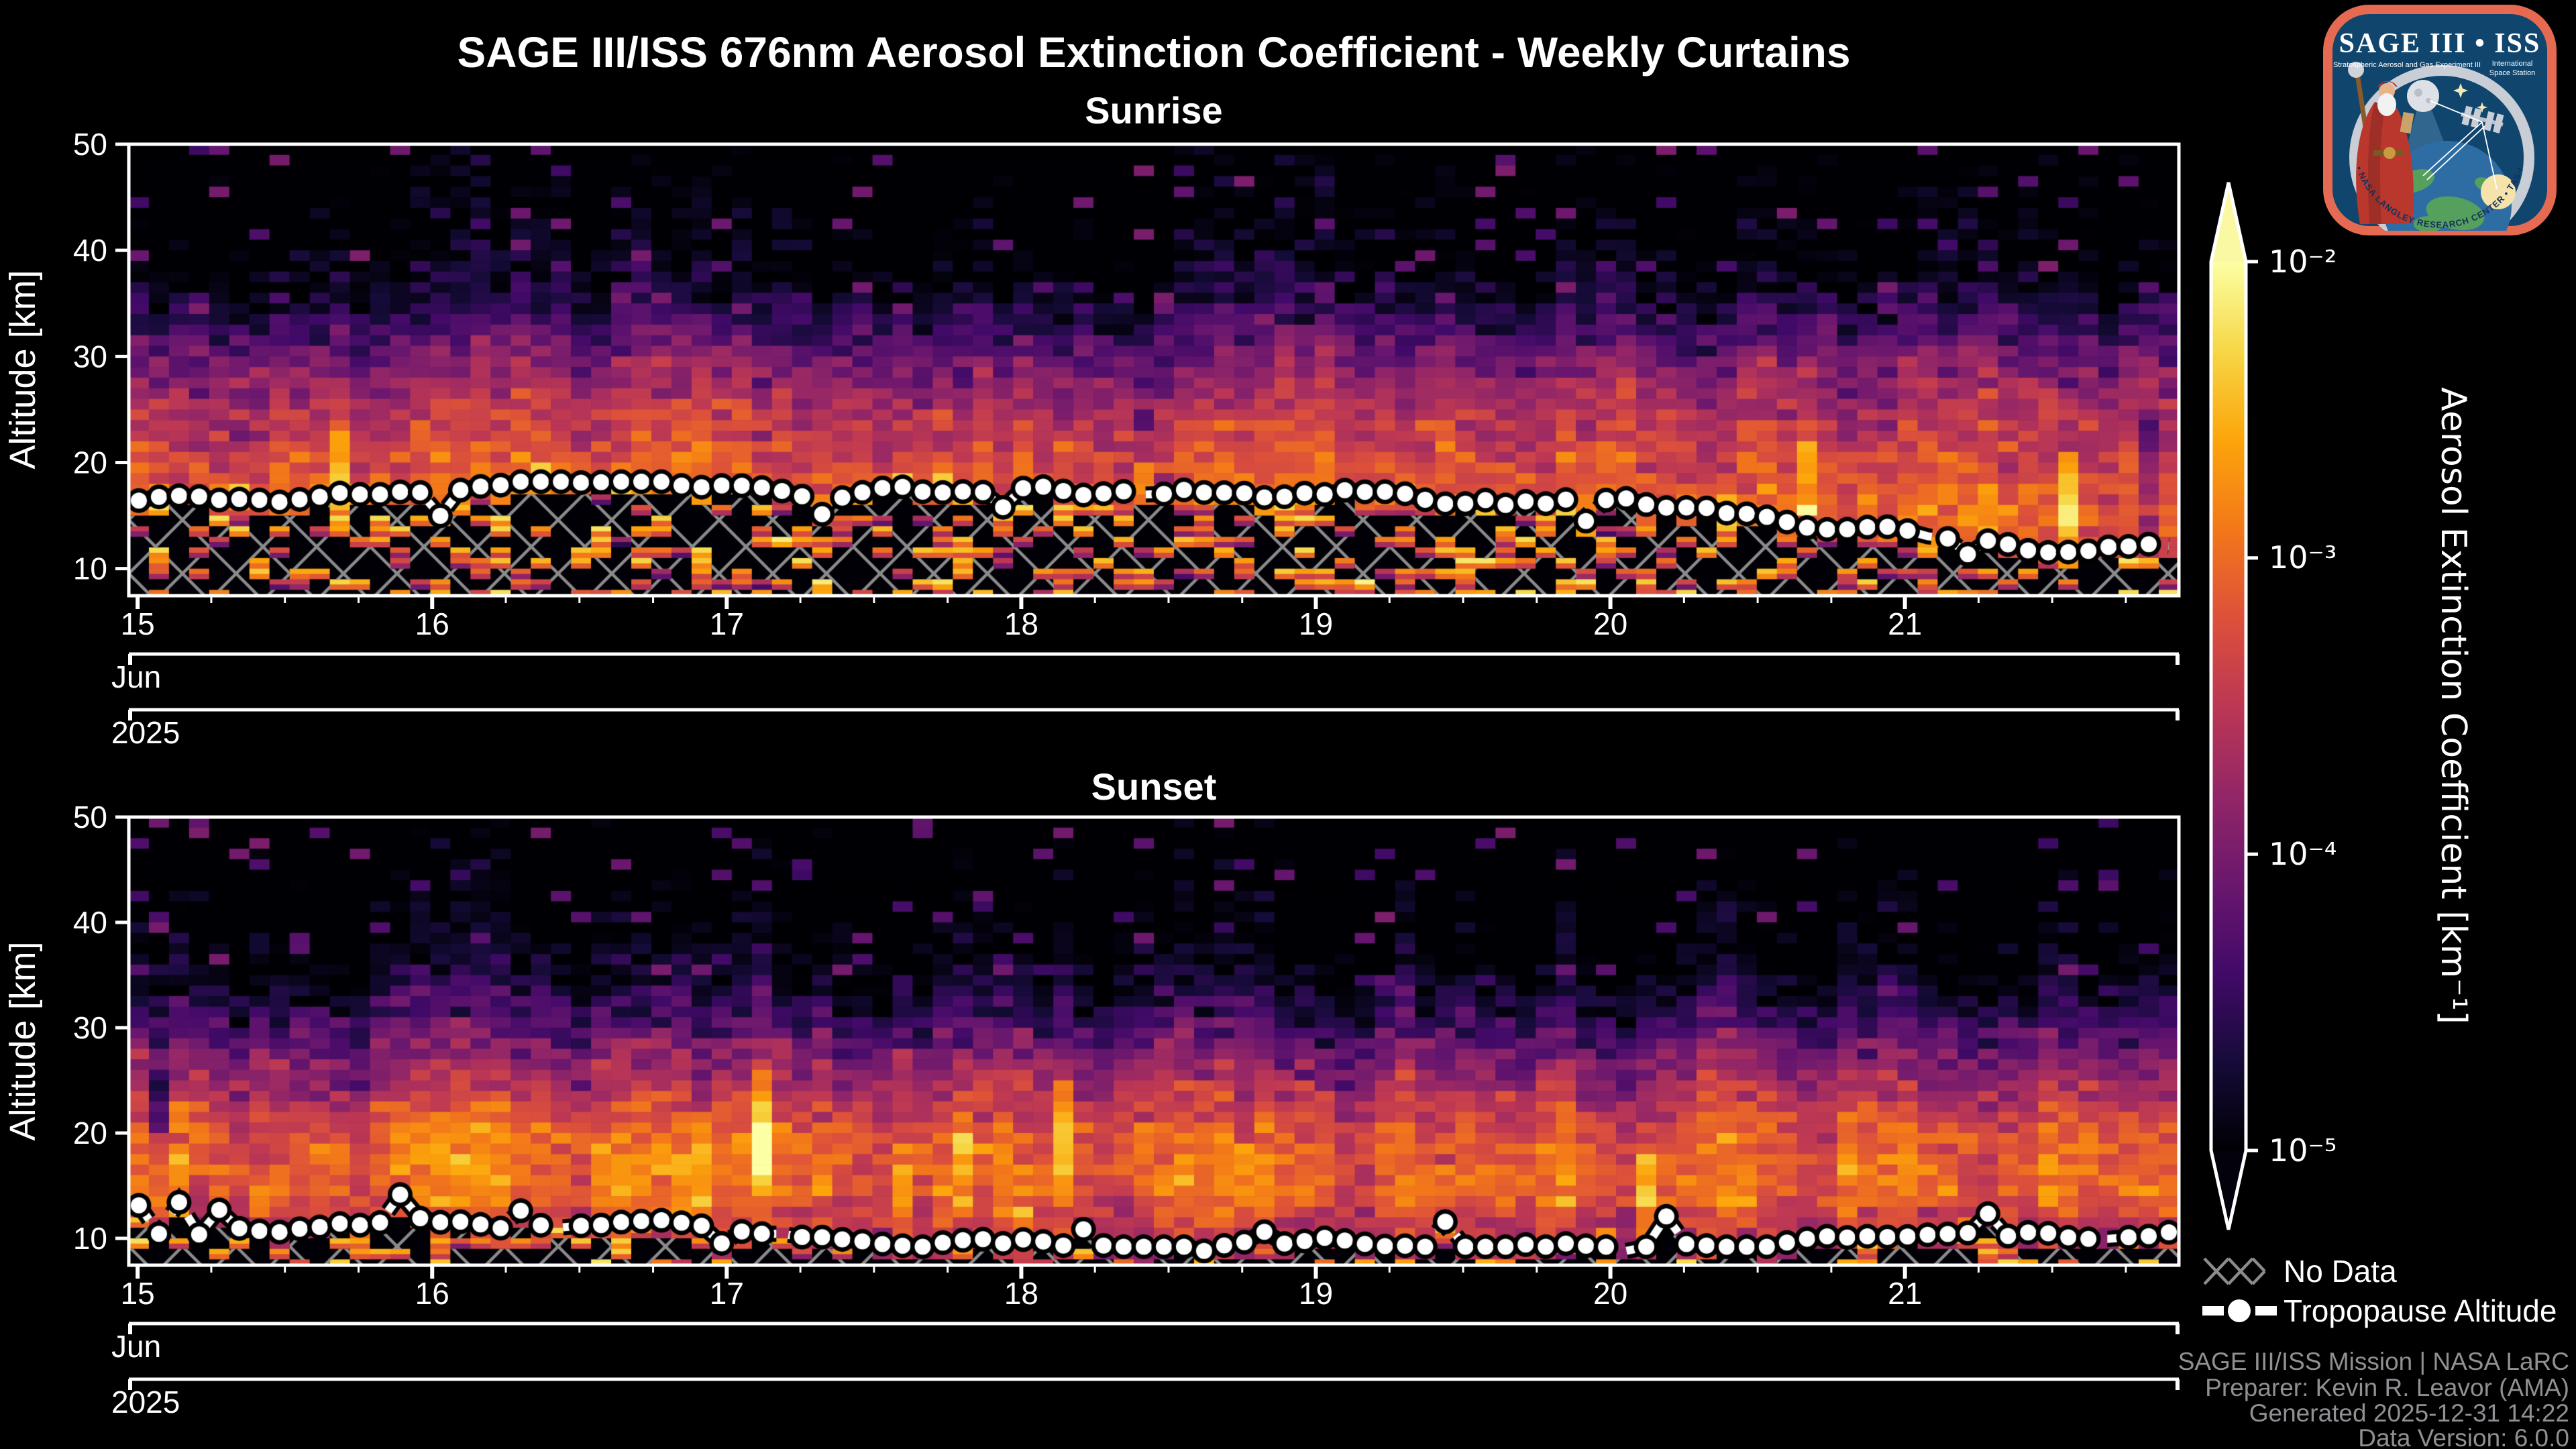  Describe the element at coordinates (2512, 73) in the screenshot. I see `logo-subtitle-right-2: Space Station` at that location.